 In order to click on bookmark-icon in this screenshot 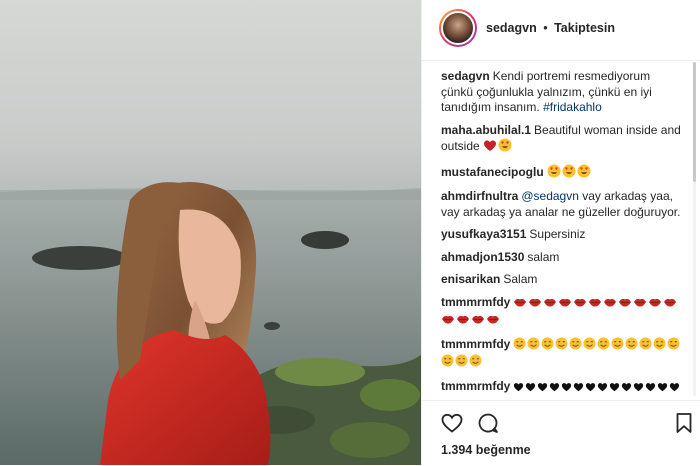, I will do `click(684, 423)`.